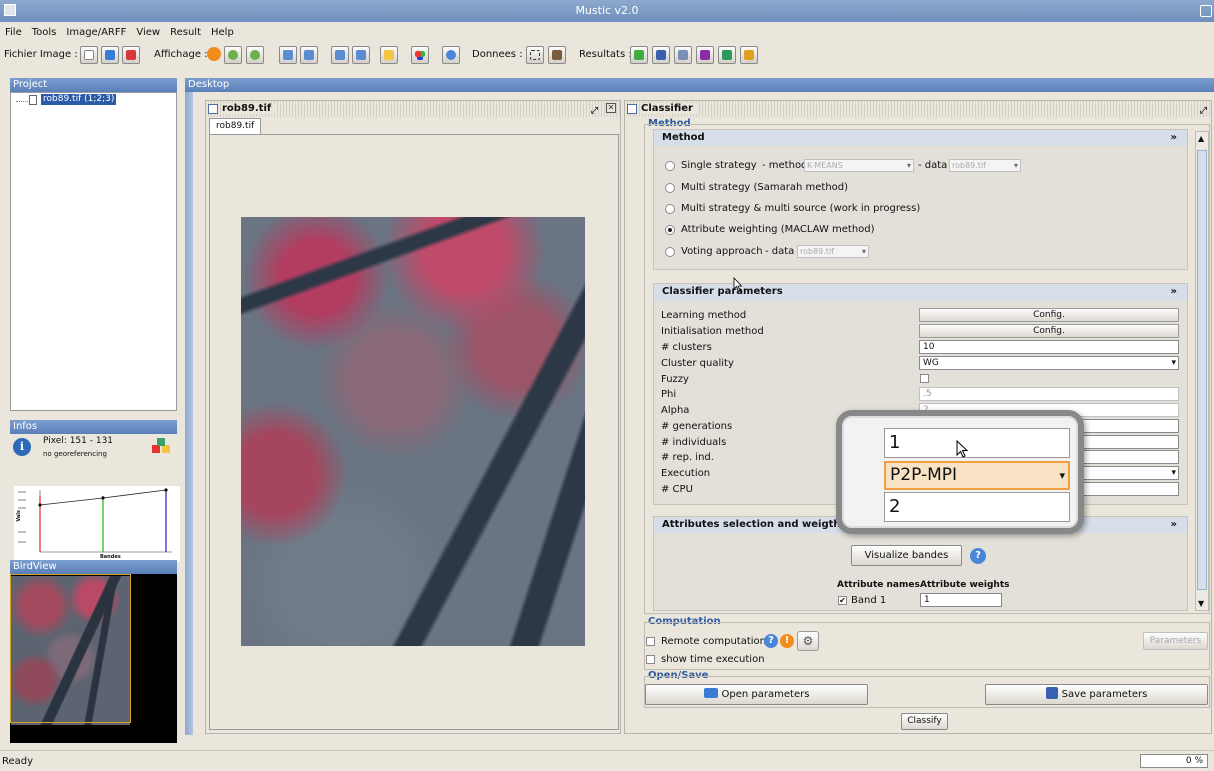 This screenshot has width=1214, height=771. I want to click on refresh-icon, so click(451, 55).